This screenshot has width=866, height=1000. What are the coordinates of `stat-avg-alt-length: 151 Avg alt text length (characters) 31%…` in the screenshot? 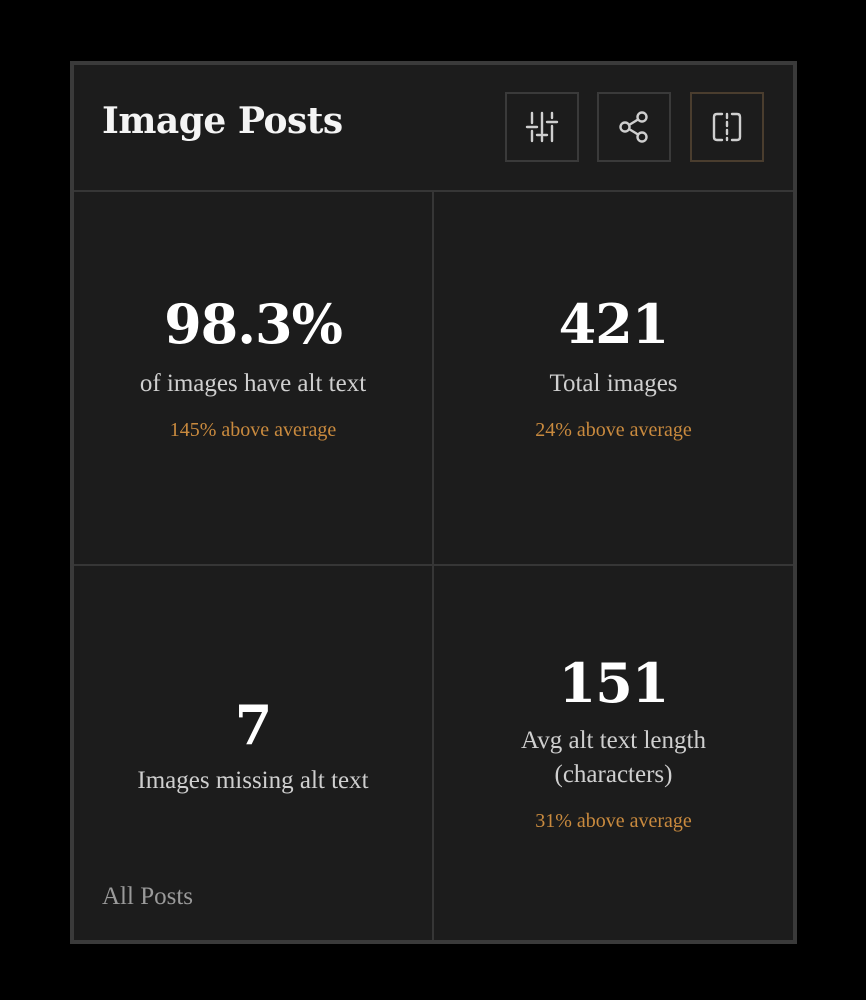 It's located at (613, 744).